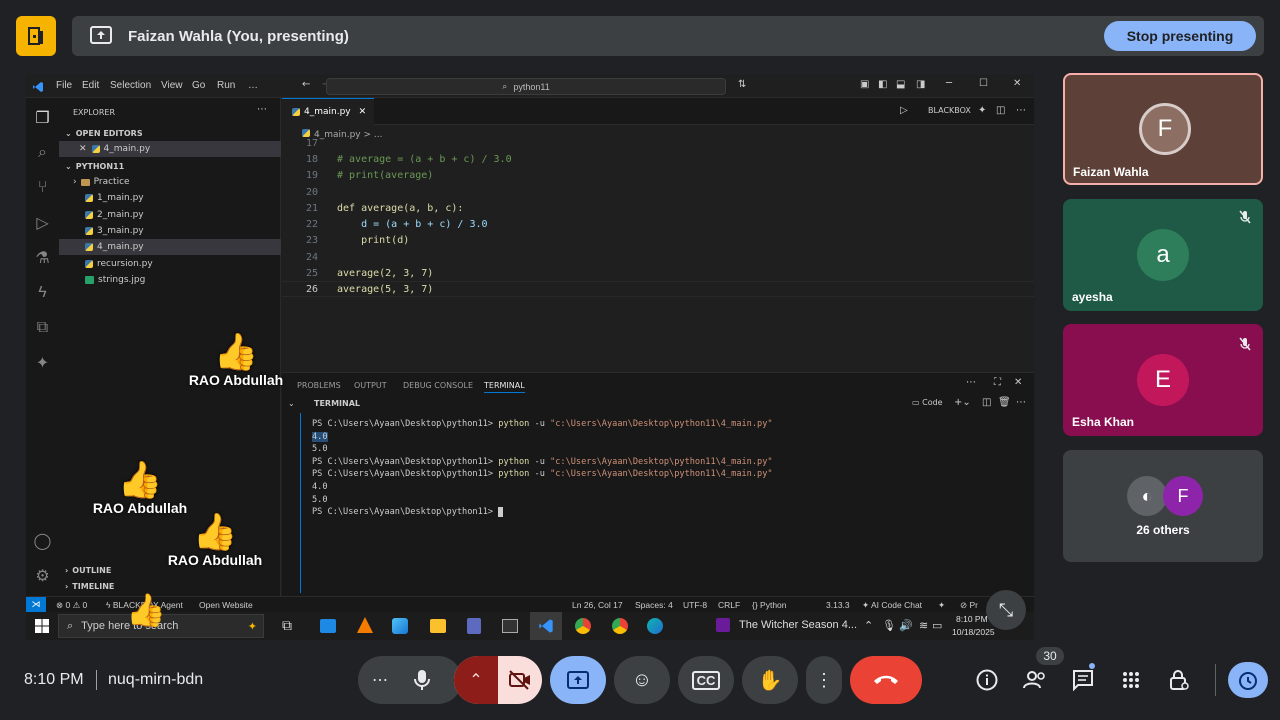  Describe the element at coordinates (864, 84) in the screenshot. I see `layout-icon: ▣` at that location.